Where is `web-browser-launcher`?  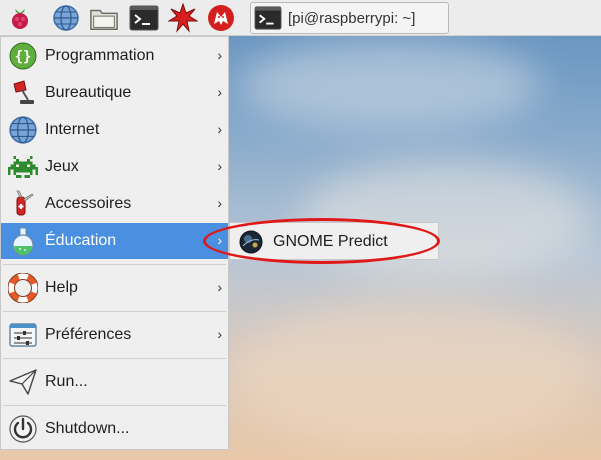
web-browser-launcher is located at coordinates (66, 18).